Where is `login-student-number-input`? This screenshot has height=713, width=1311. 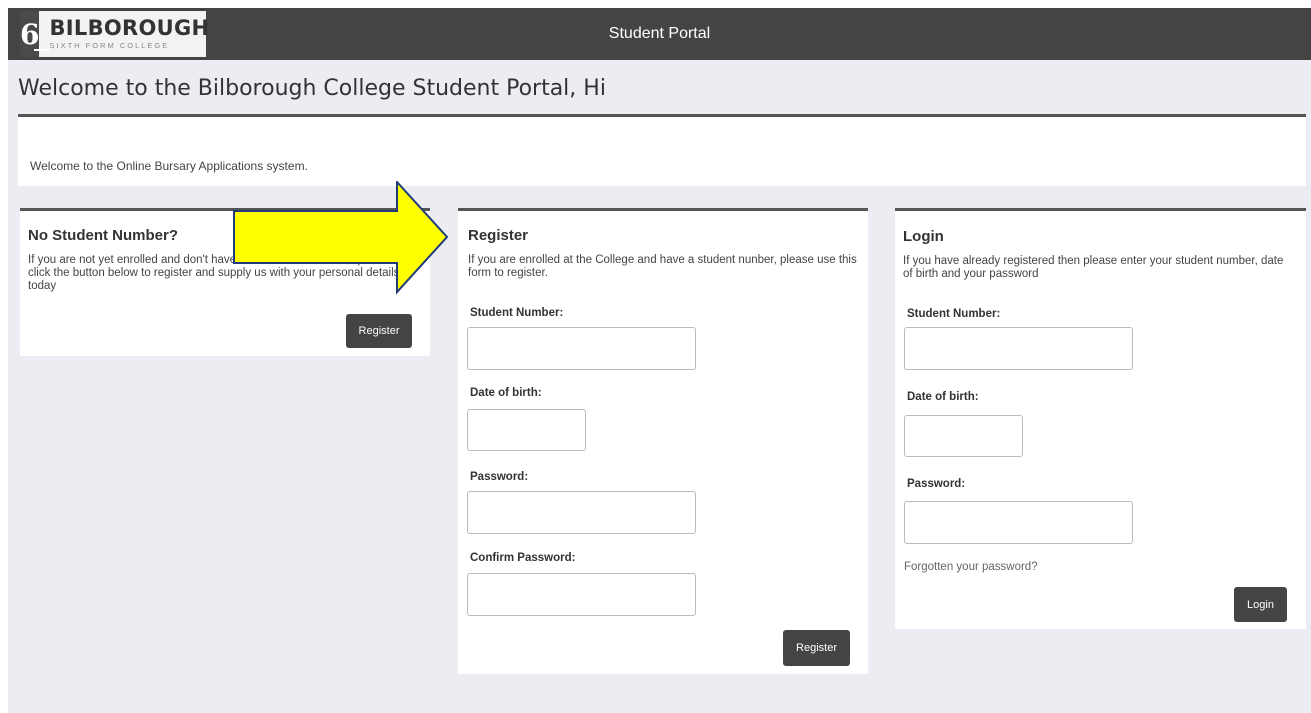 login-student-number-input is located at coordinates (1018, 348).